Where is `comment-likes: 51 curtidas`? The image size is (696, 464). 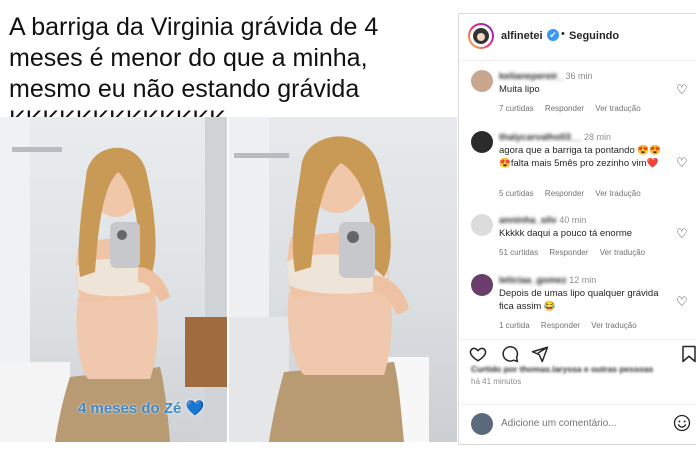
comment-likes: 51 curtidas is located at coordinates (518, 252).